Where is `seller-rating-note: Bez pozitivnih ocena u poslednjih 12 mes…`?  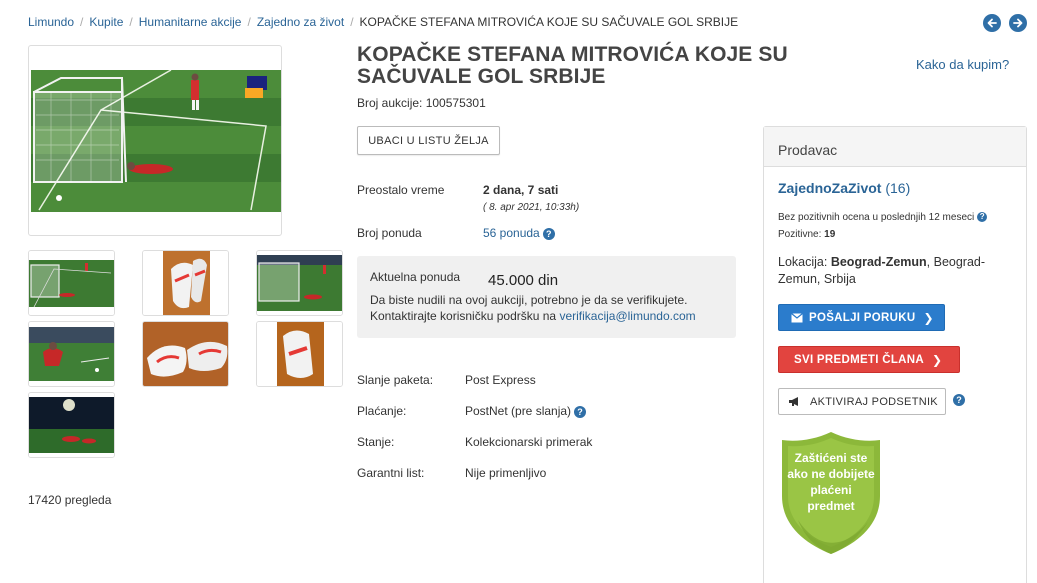 seller-rating-note: Bez pozitivnih ocena u poslednjih 12 mes… is located at coordinates (883, 217).